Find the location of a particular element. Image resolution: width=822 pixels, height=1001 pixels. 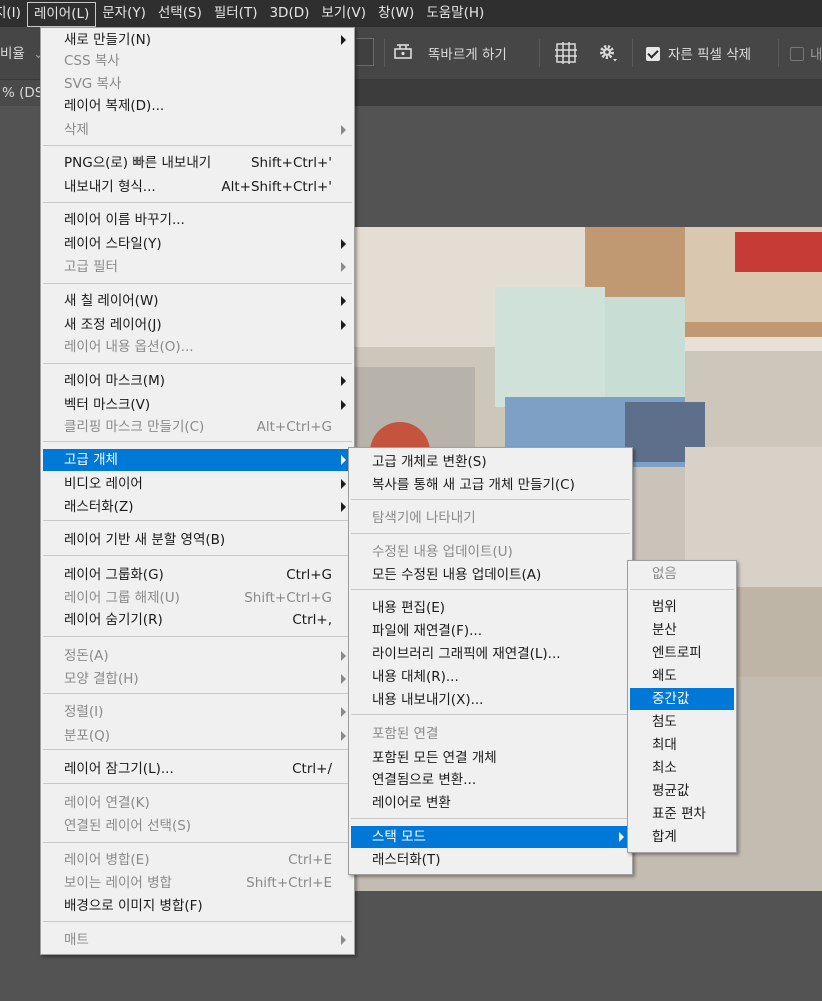

smart-object-item-탐색기에-나타내기: 탐색기에 나타내기 is located at coordinates (490, 518).